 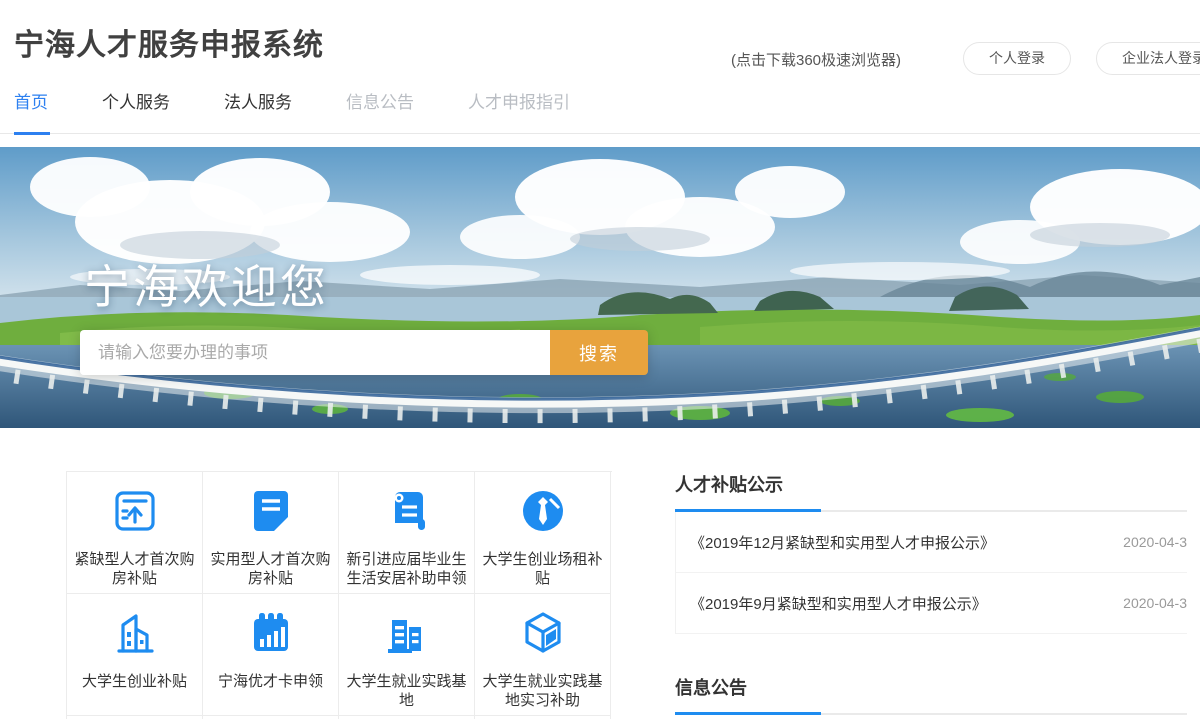 What do you see at coordinates (270, 681) in the screenshot?
I see `service-label: 宁海优才卡申领` at bounding box center [270, 681].